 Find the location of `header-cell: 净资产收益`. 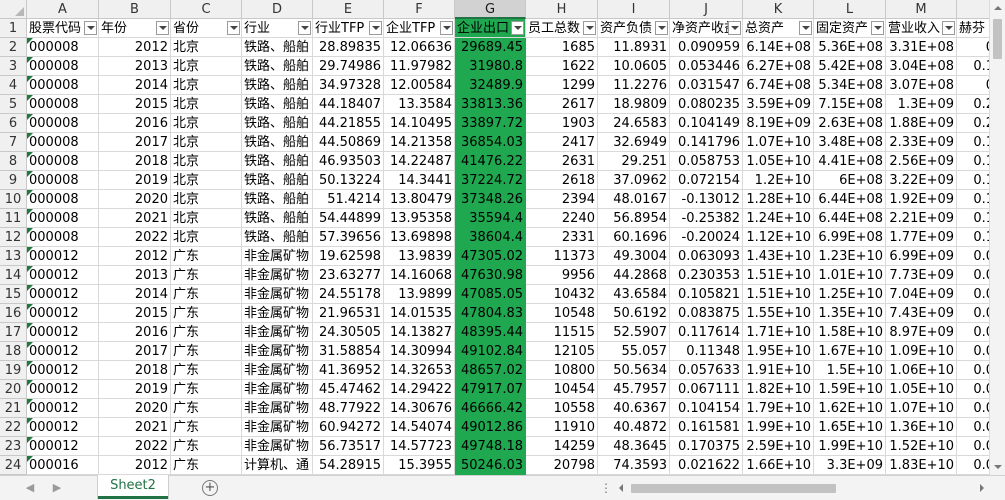

header-cell: 净资产收益 is located at coordinates (706, 28).